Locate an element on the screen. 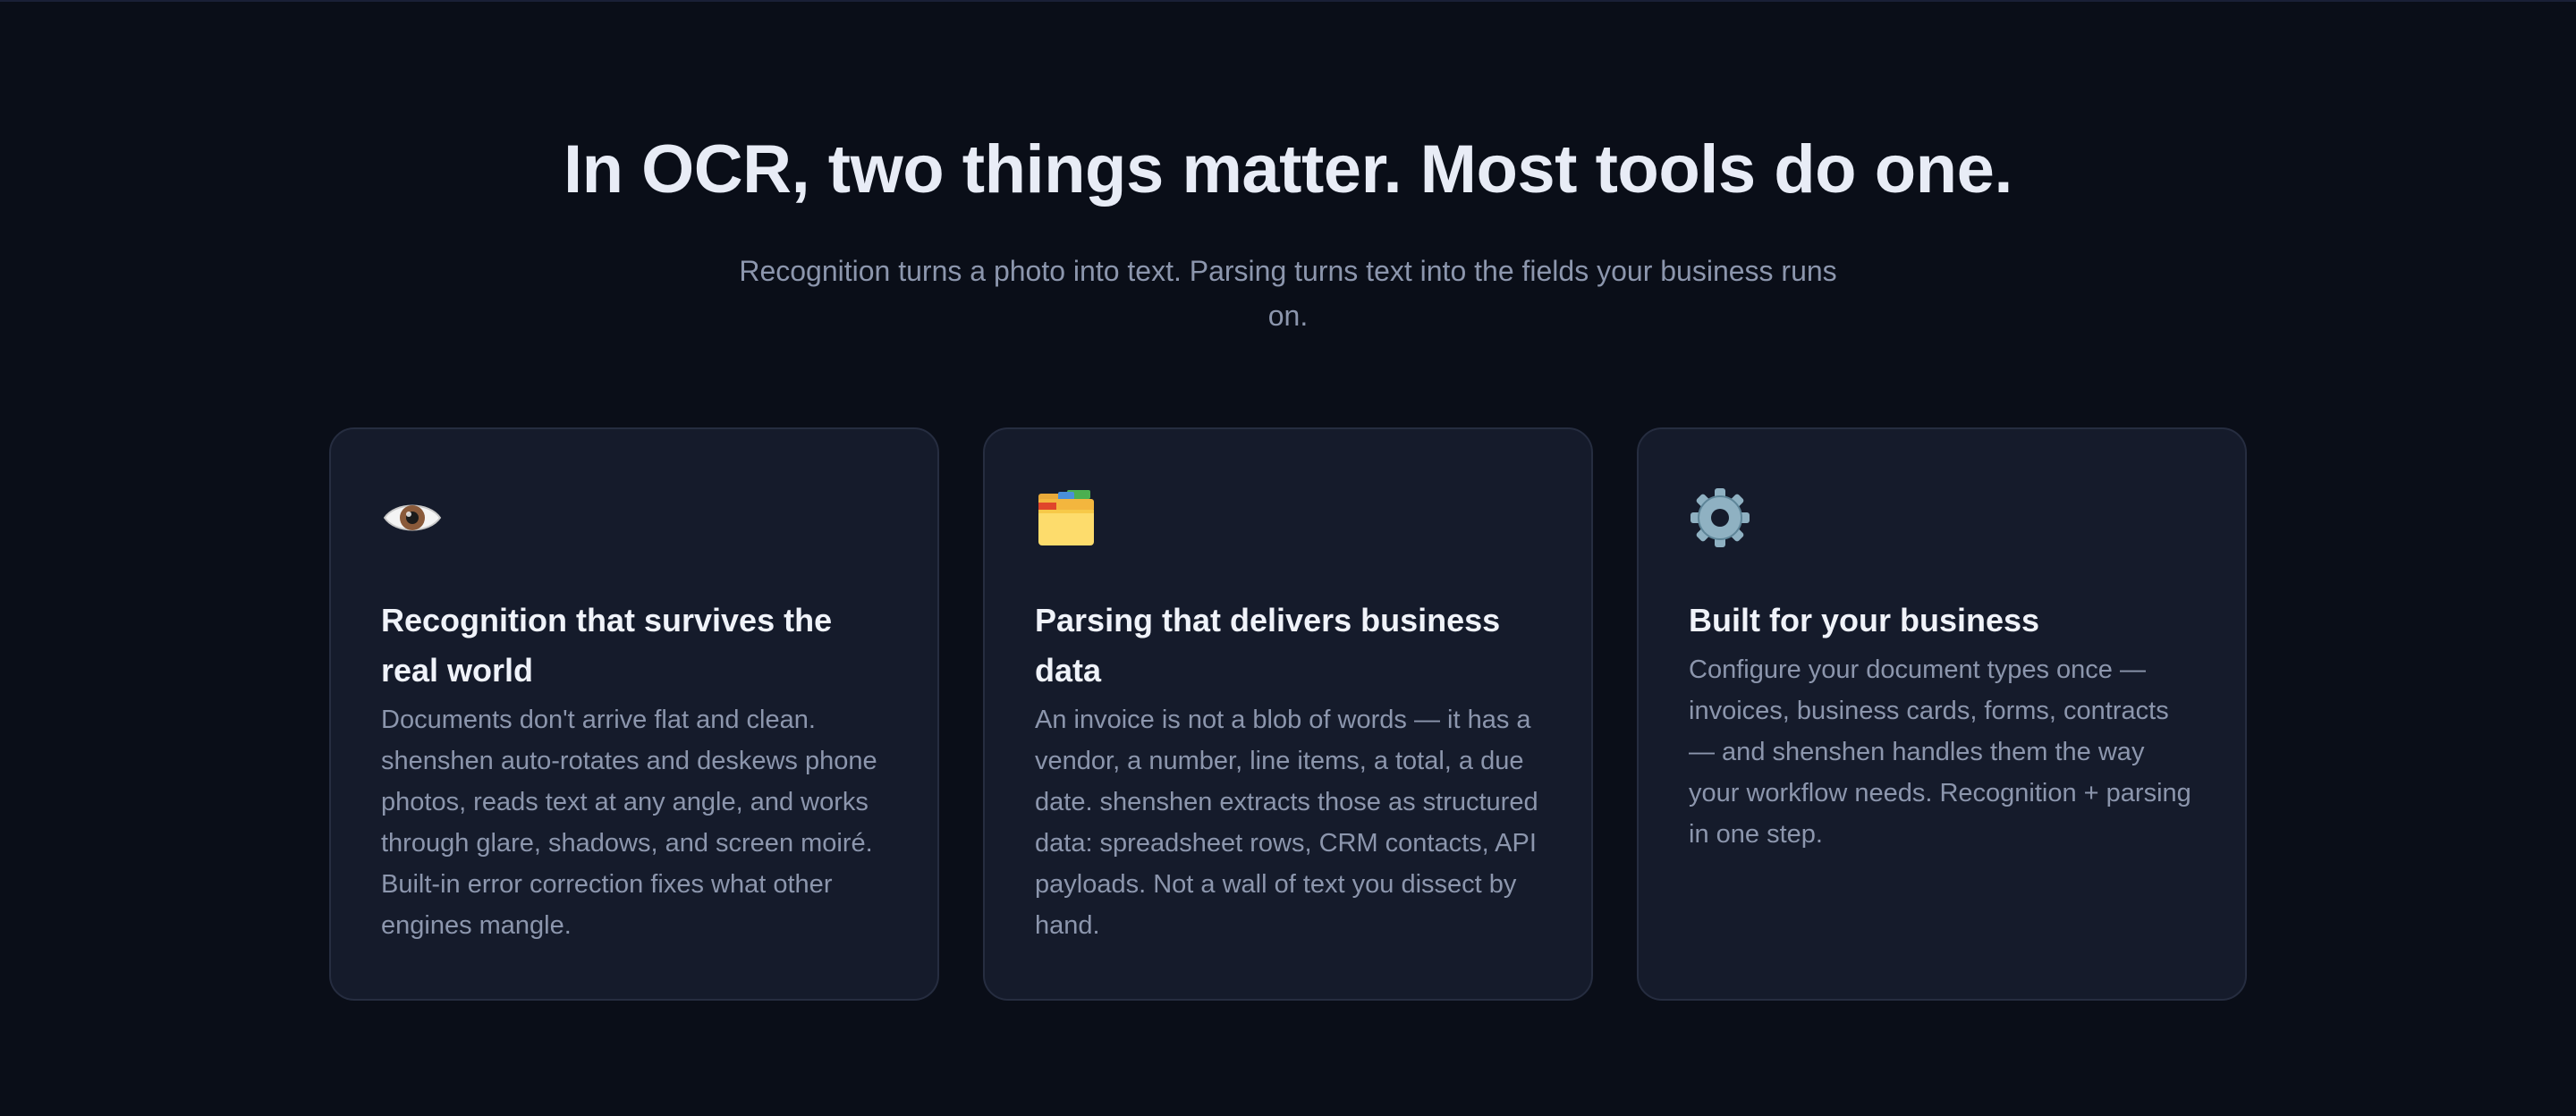 The width and height of the screenshot is (2576, 1116). feature-card-title: Parsing that delivers business data is located at coordinates (1268, 645).